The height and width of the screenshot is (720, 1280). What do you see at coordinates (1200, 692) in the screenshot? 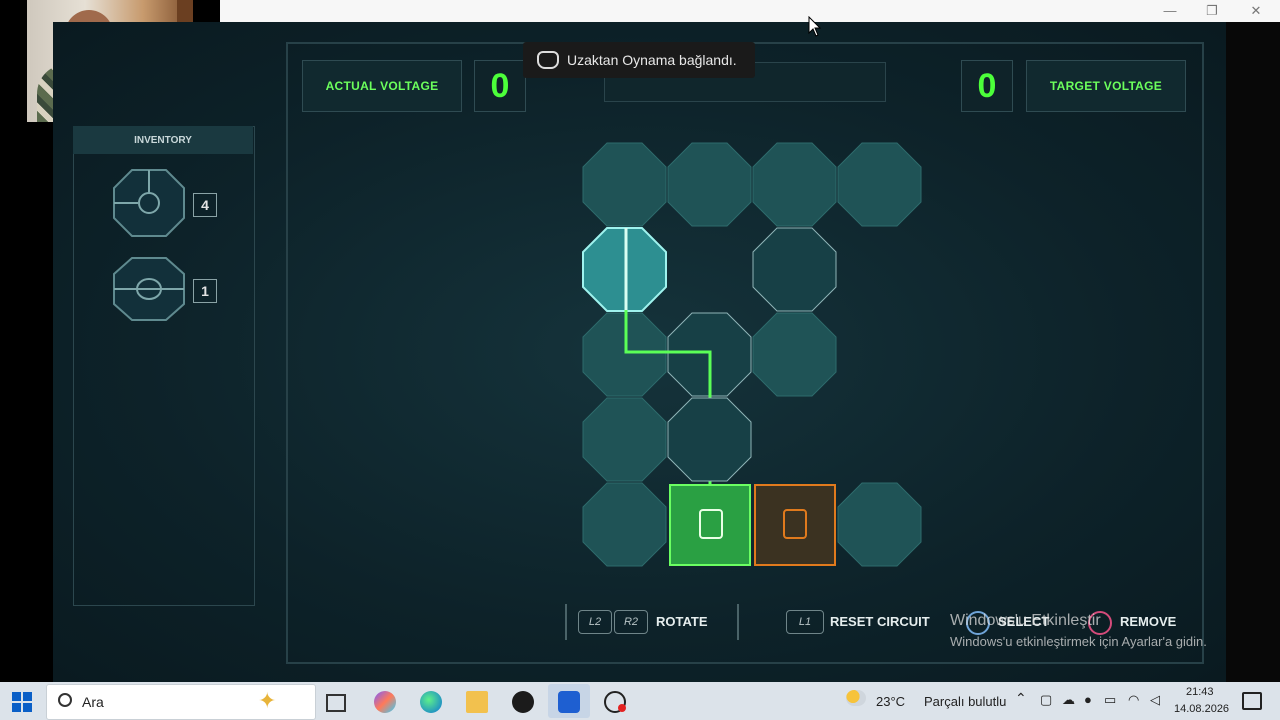
I see `clock-time: 21:43` at bounding box center [1200, 692].